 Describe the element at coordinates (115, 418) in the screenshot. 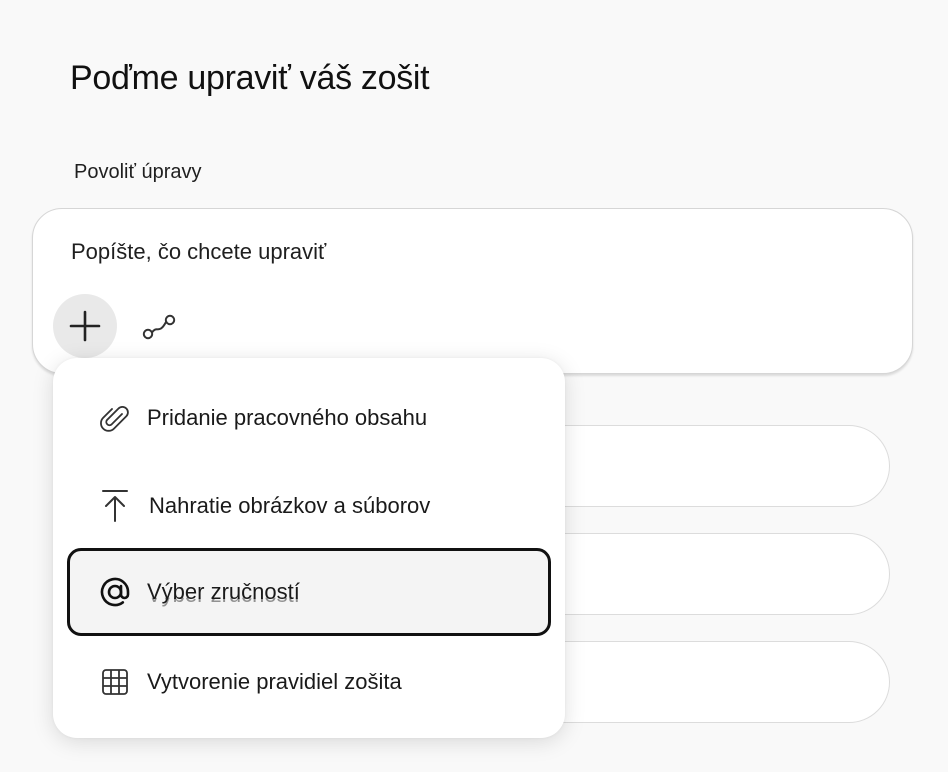

I see `paperclip-icon` at that location.